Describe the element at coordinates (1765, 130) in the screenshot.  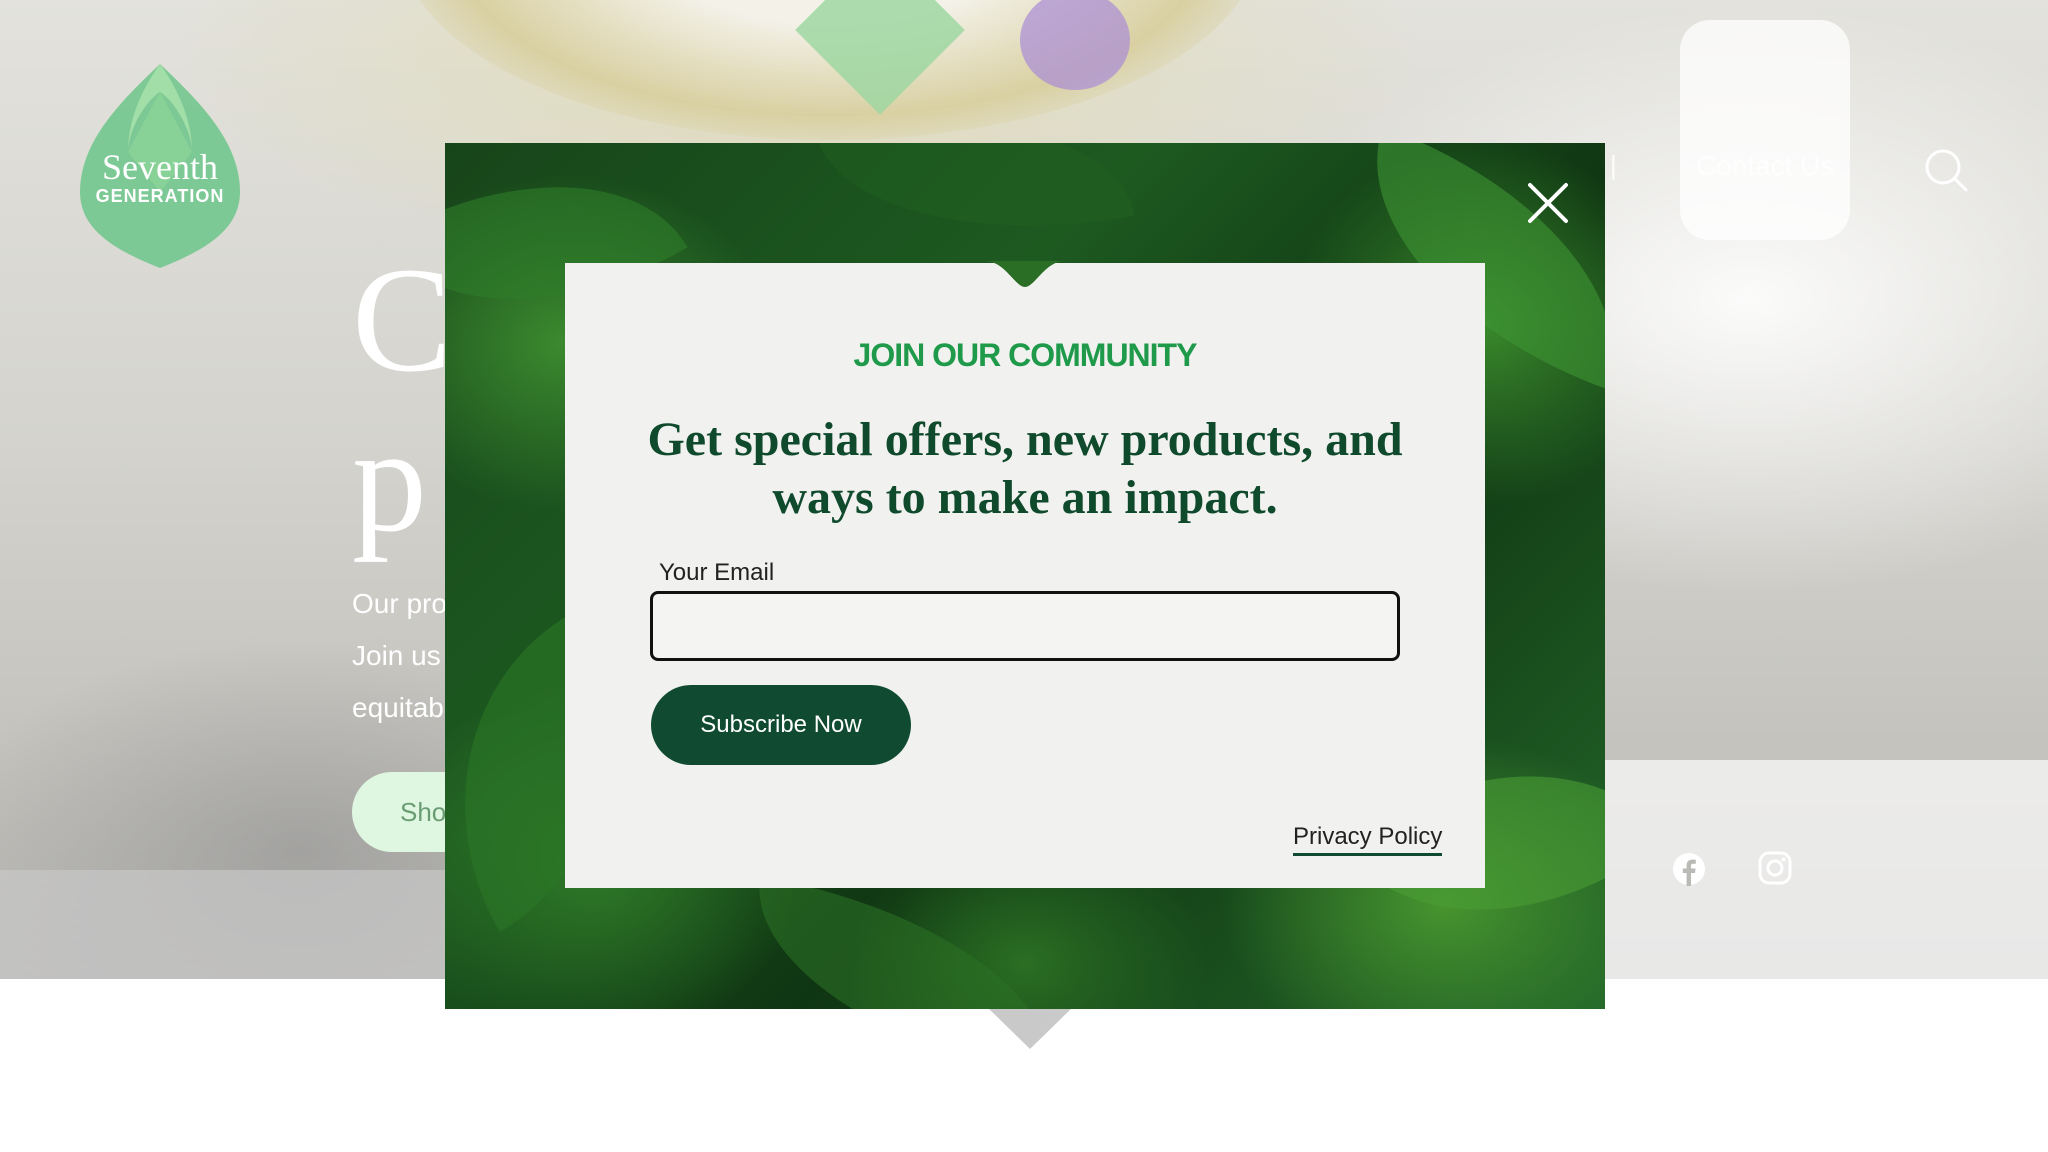
I see `hero-image-jar` at that location.